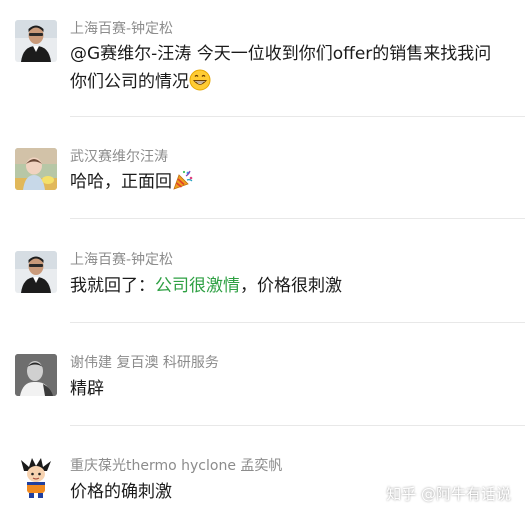  I want to click on message-text-segment: 哈哈，正面回, so click(121, 182).